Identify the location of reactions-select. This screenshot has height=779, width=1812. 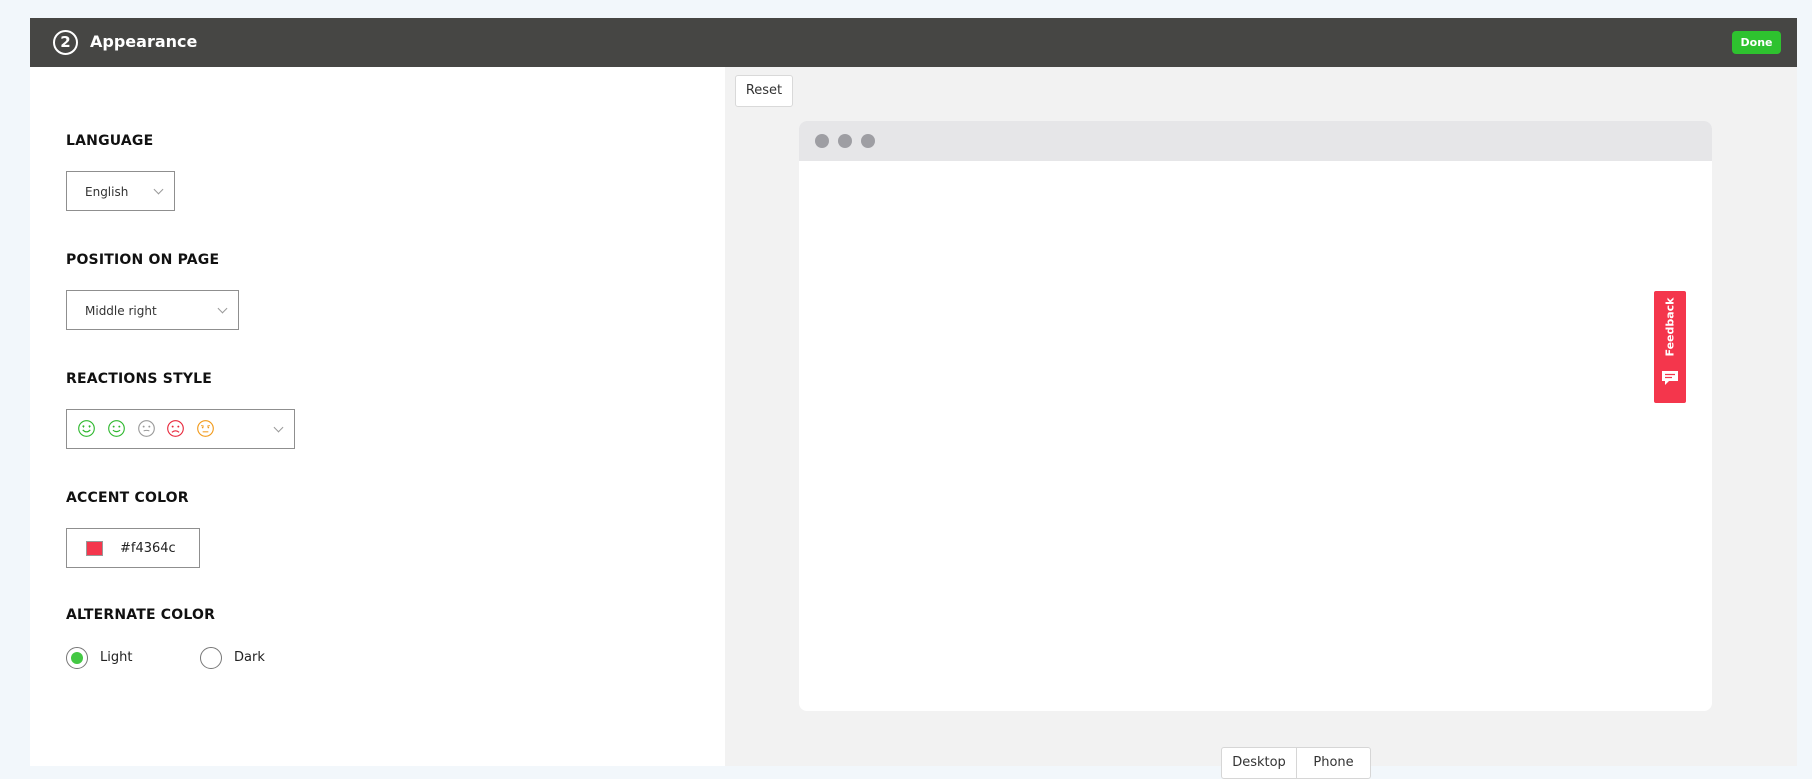
(180, 429).